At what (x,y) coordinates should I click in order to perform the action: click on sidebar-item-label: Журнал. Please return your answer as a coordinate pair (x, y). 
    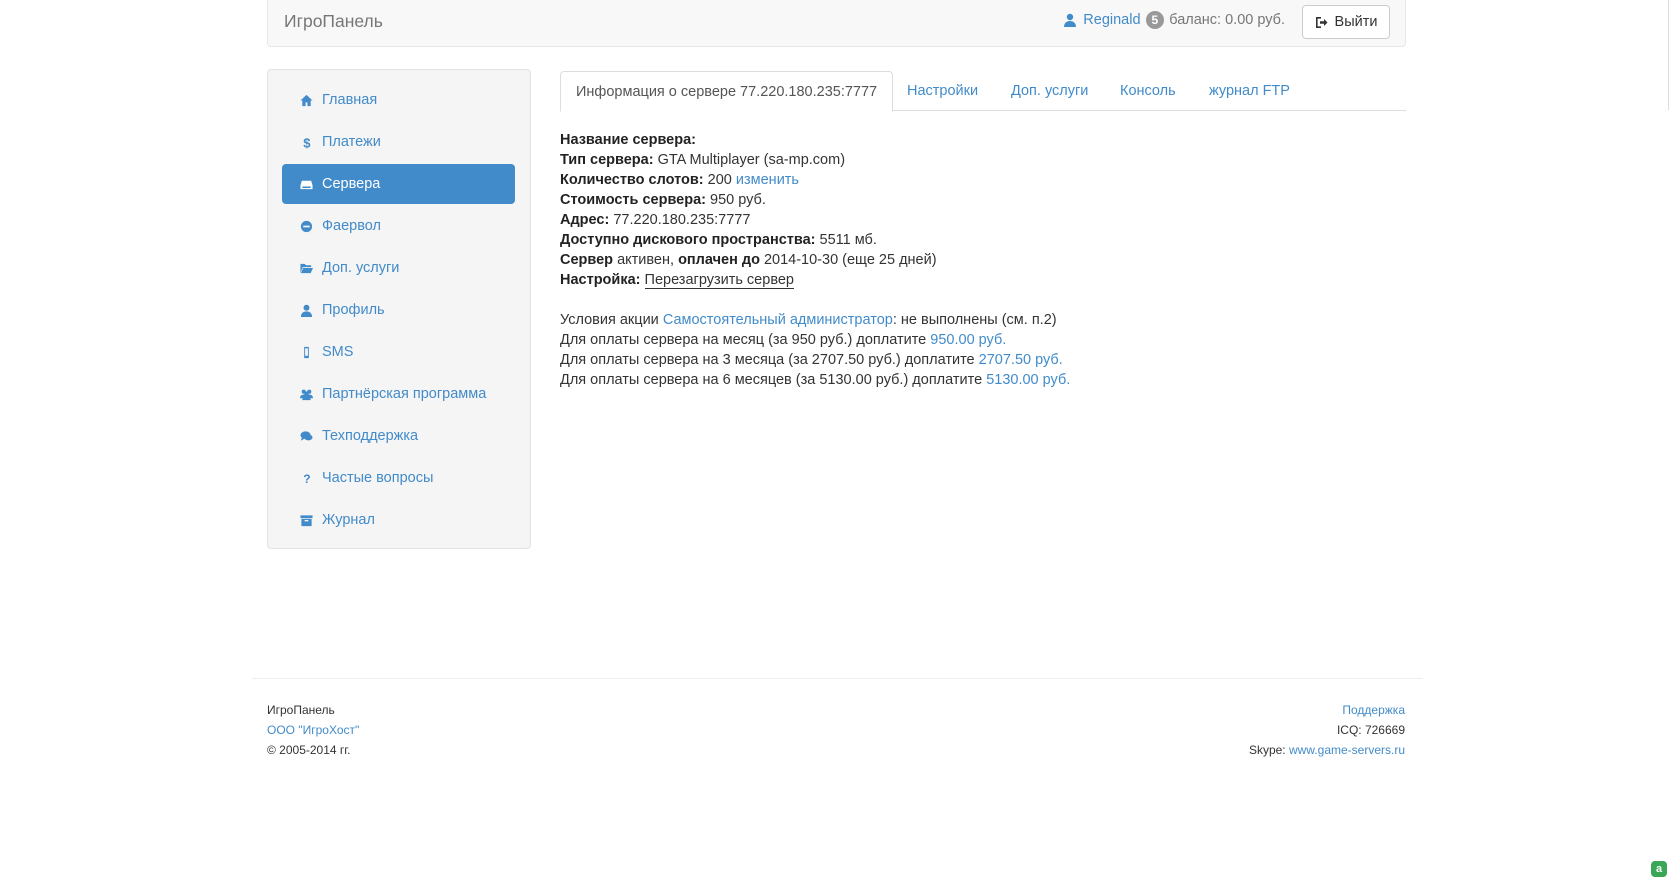
    Looking at the image, I should click on (348, 520).